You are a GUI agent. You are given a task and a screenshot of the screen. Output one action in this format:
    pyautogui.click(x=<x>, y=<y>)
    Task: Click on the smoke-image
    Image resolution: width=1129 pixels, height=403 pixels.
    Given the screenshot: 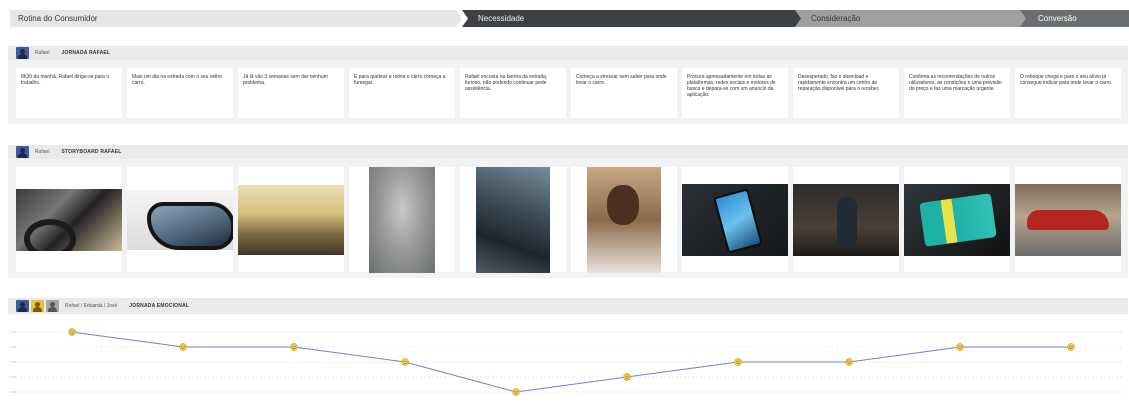 What is the action you would take?
    pyautogui.click(x=402, y=219)
    